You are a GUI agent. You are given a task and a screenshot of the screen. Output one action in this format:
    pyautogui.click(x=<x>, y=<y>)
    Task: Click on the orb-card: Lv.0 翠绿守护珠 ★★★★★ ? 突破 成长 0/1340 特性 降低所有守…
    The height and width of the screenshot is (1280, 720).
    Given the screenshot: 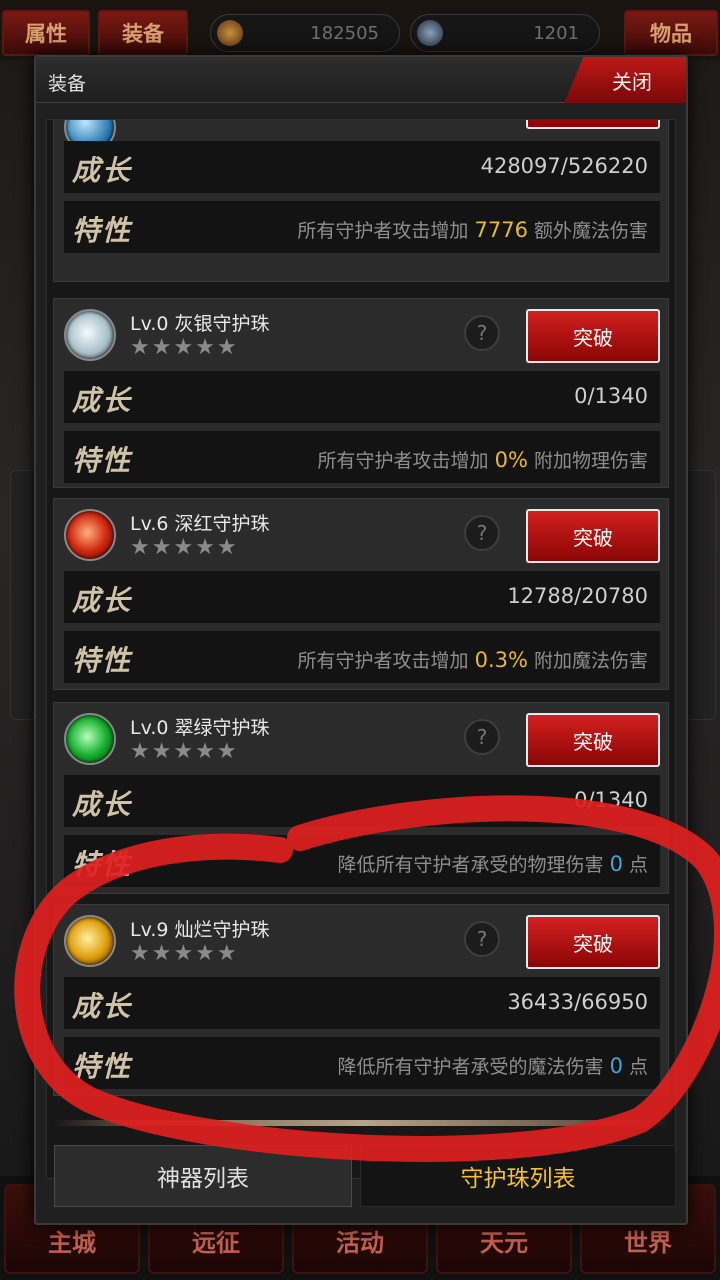 What is the action you would take?
    pyautogui.click(x=361, y=798)
    